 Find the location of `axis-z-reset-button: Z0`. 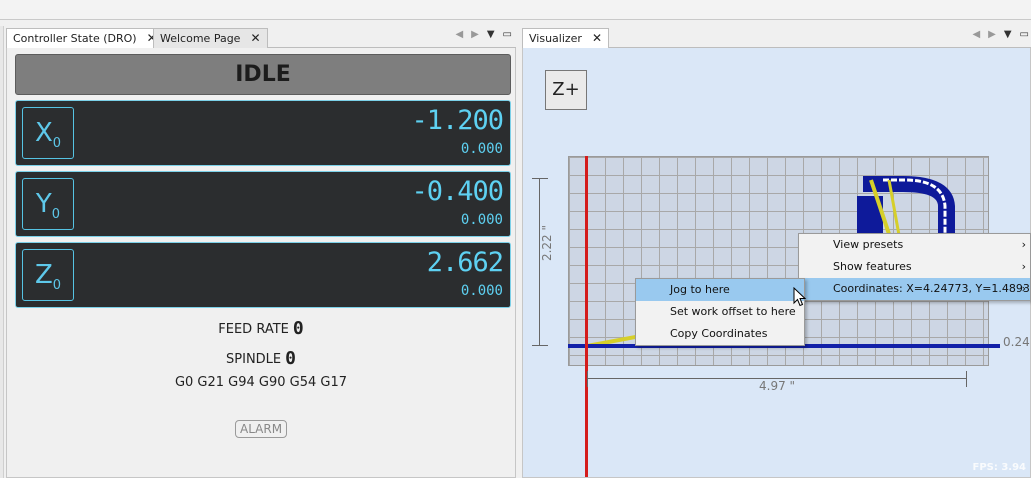

axis-z-reset-button: Z0 is located at coordinates (48, 275).